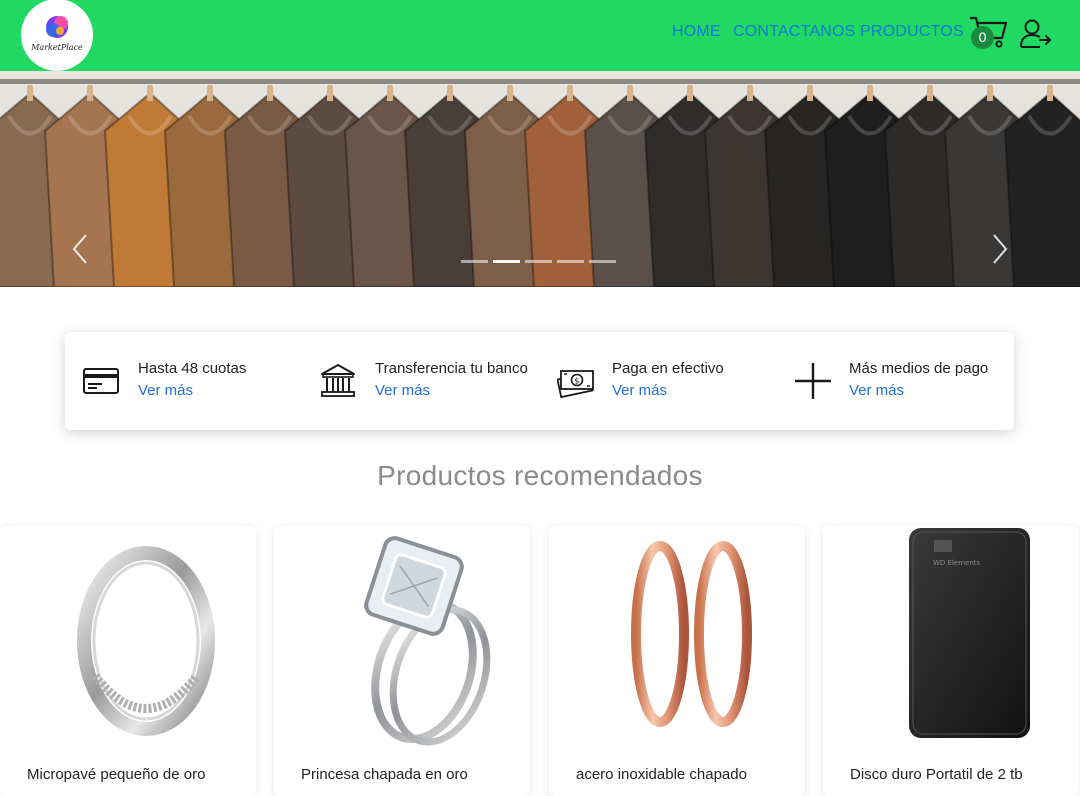 This screenshot has height=796, width=1080. What do you see at coordinates (101, 381) in the screenshot?
I see `credit-card-icon` at bounding box center [101, 381].